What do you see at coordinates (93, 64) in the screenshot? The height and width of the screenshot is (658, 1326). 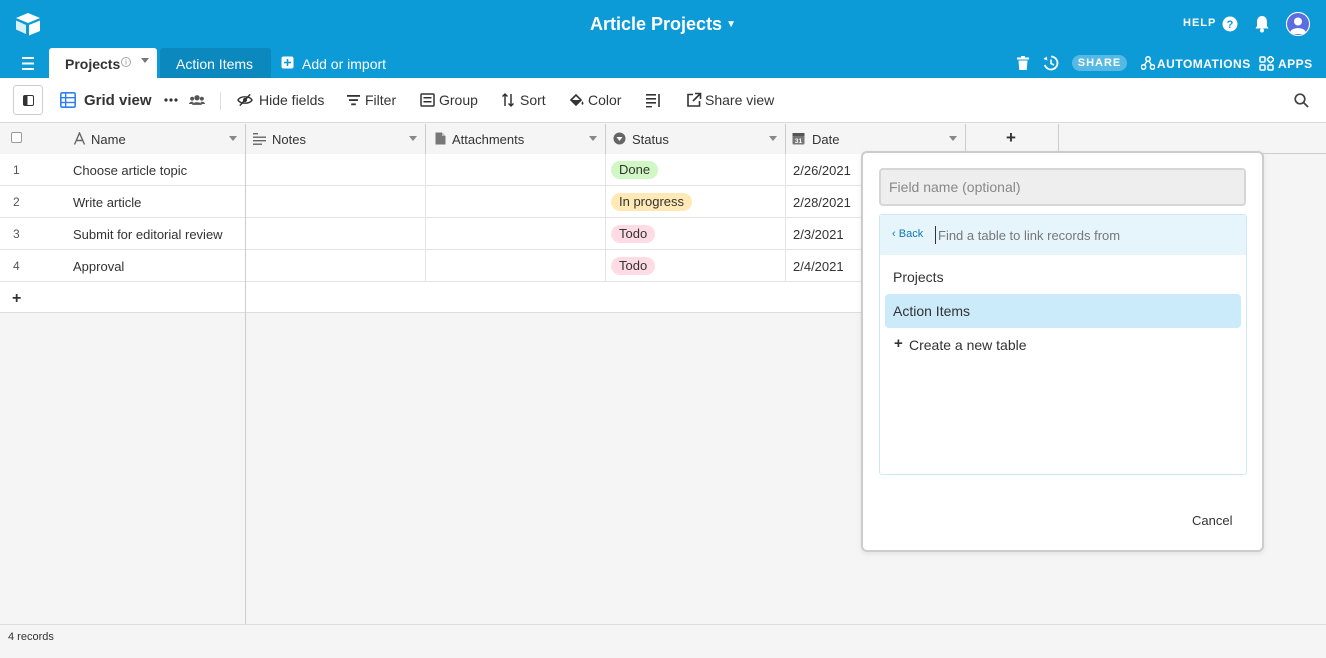 I see `tab-label: Projects` at bounding box center [93, 64].